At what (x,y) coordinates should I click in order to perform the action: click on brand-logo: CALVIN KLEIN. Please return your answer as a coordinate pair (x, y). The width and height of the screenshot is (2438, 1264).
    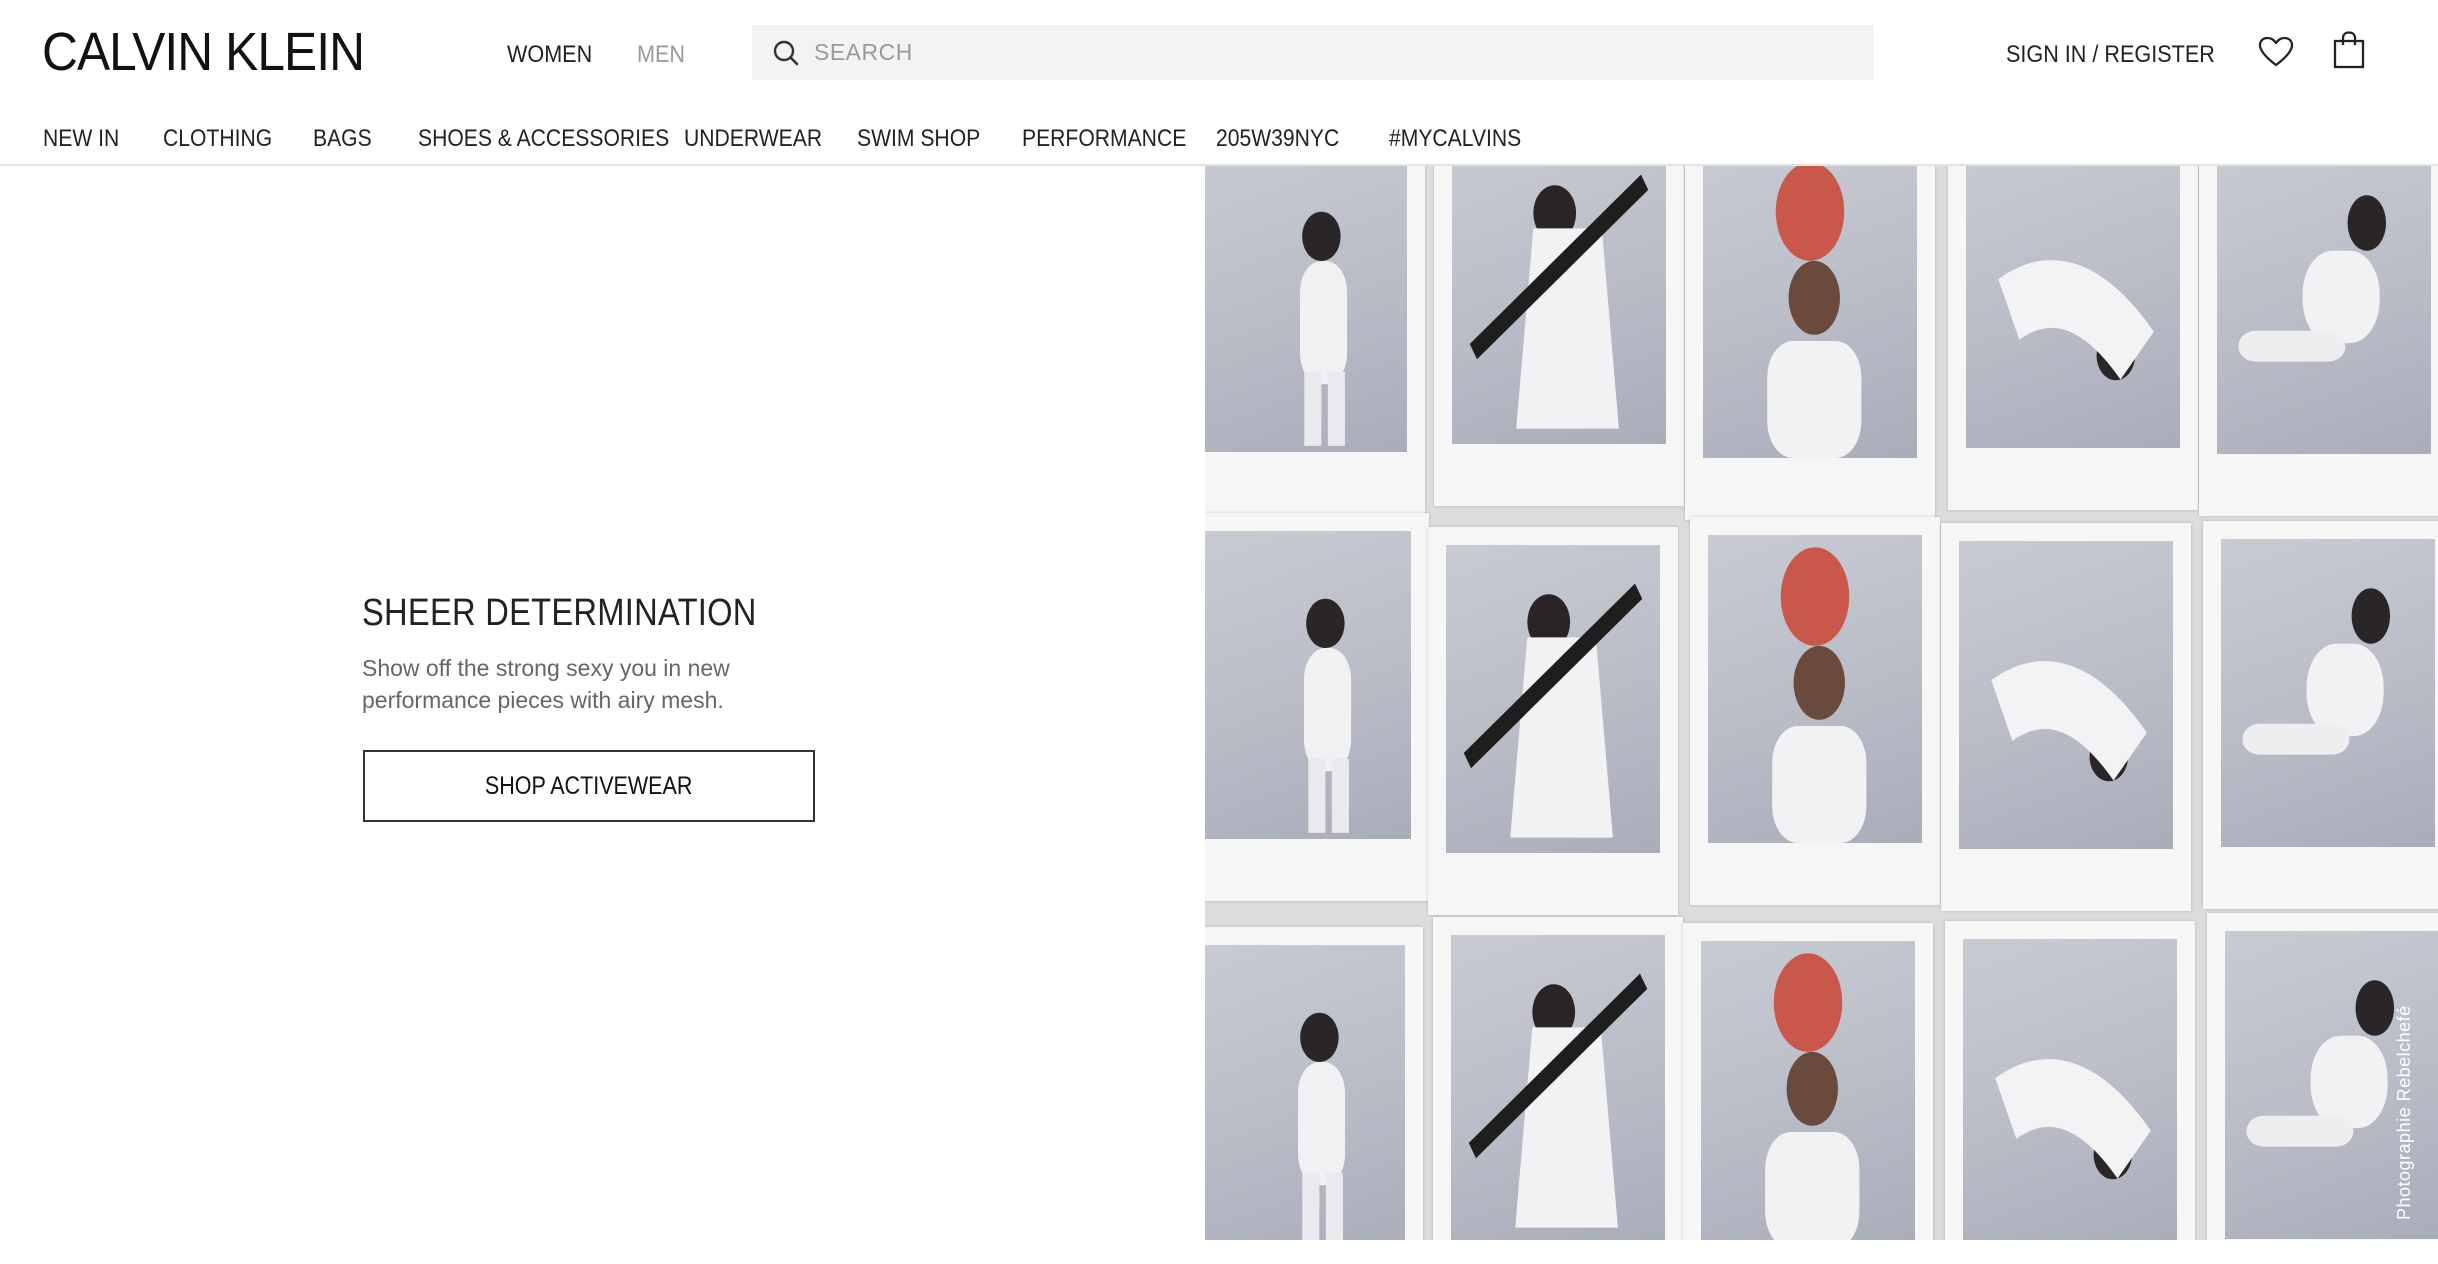
    Looking at the image, I should click on (203, 52).